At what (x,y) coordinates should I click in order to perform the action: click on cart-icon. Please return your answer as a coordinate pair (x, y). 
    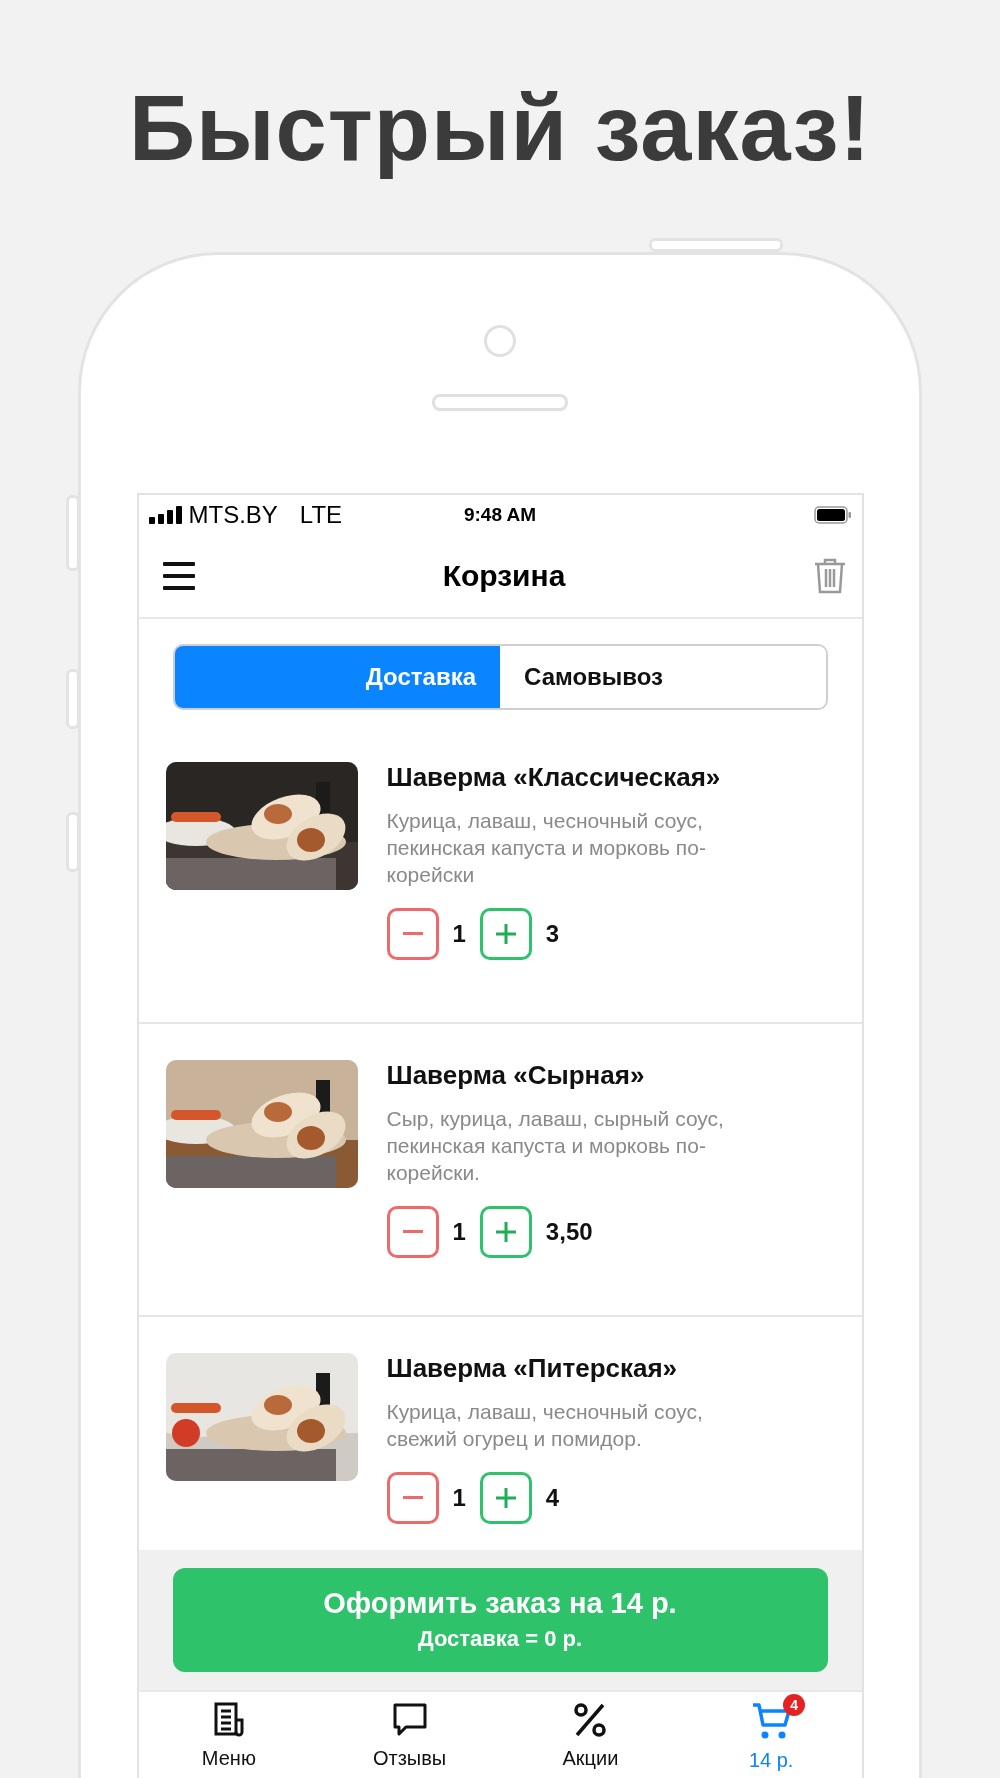
    Looking at the image, I should click on (771, 1720).